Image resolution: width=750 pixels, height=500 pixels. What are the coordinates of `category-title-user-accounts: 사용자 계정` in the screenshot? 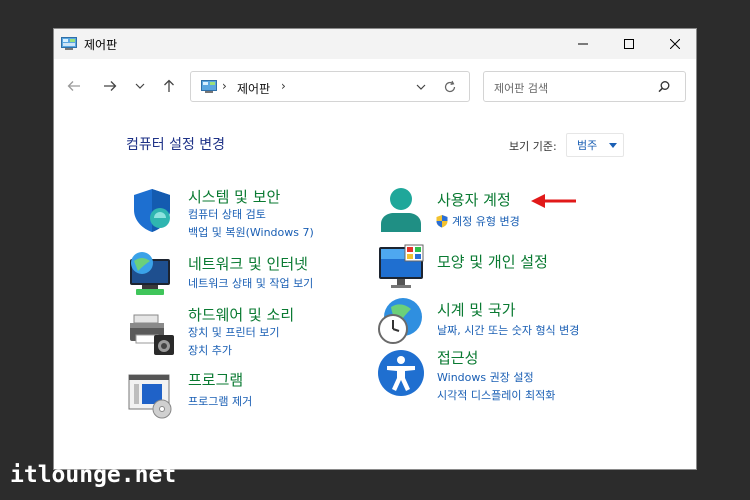 It's located at (474, 199).